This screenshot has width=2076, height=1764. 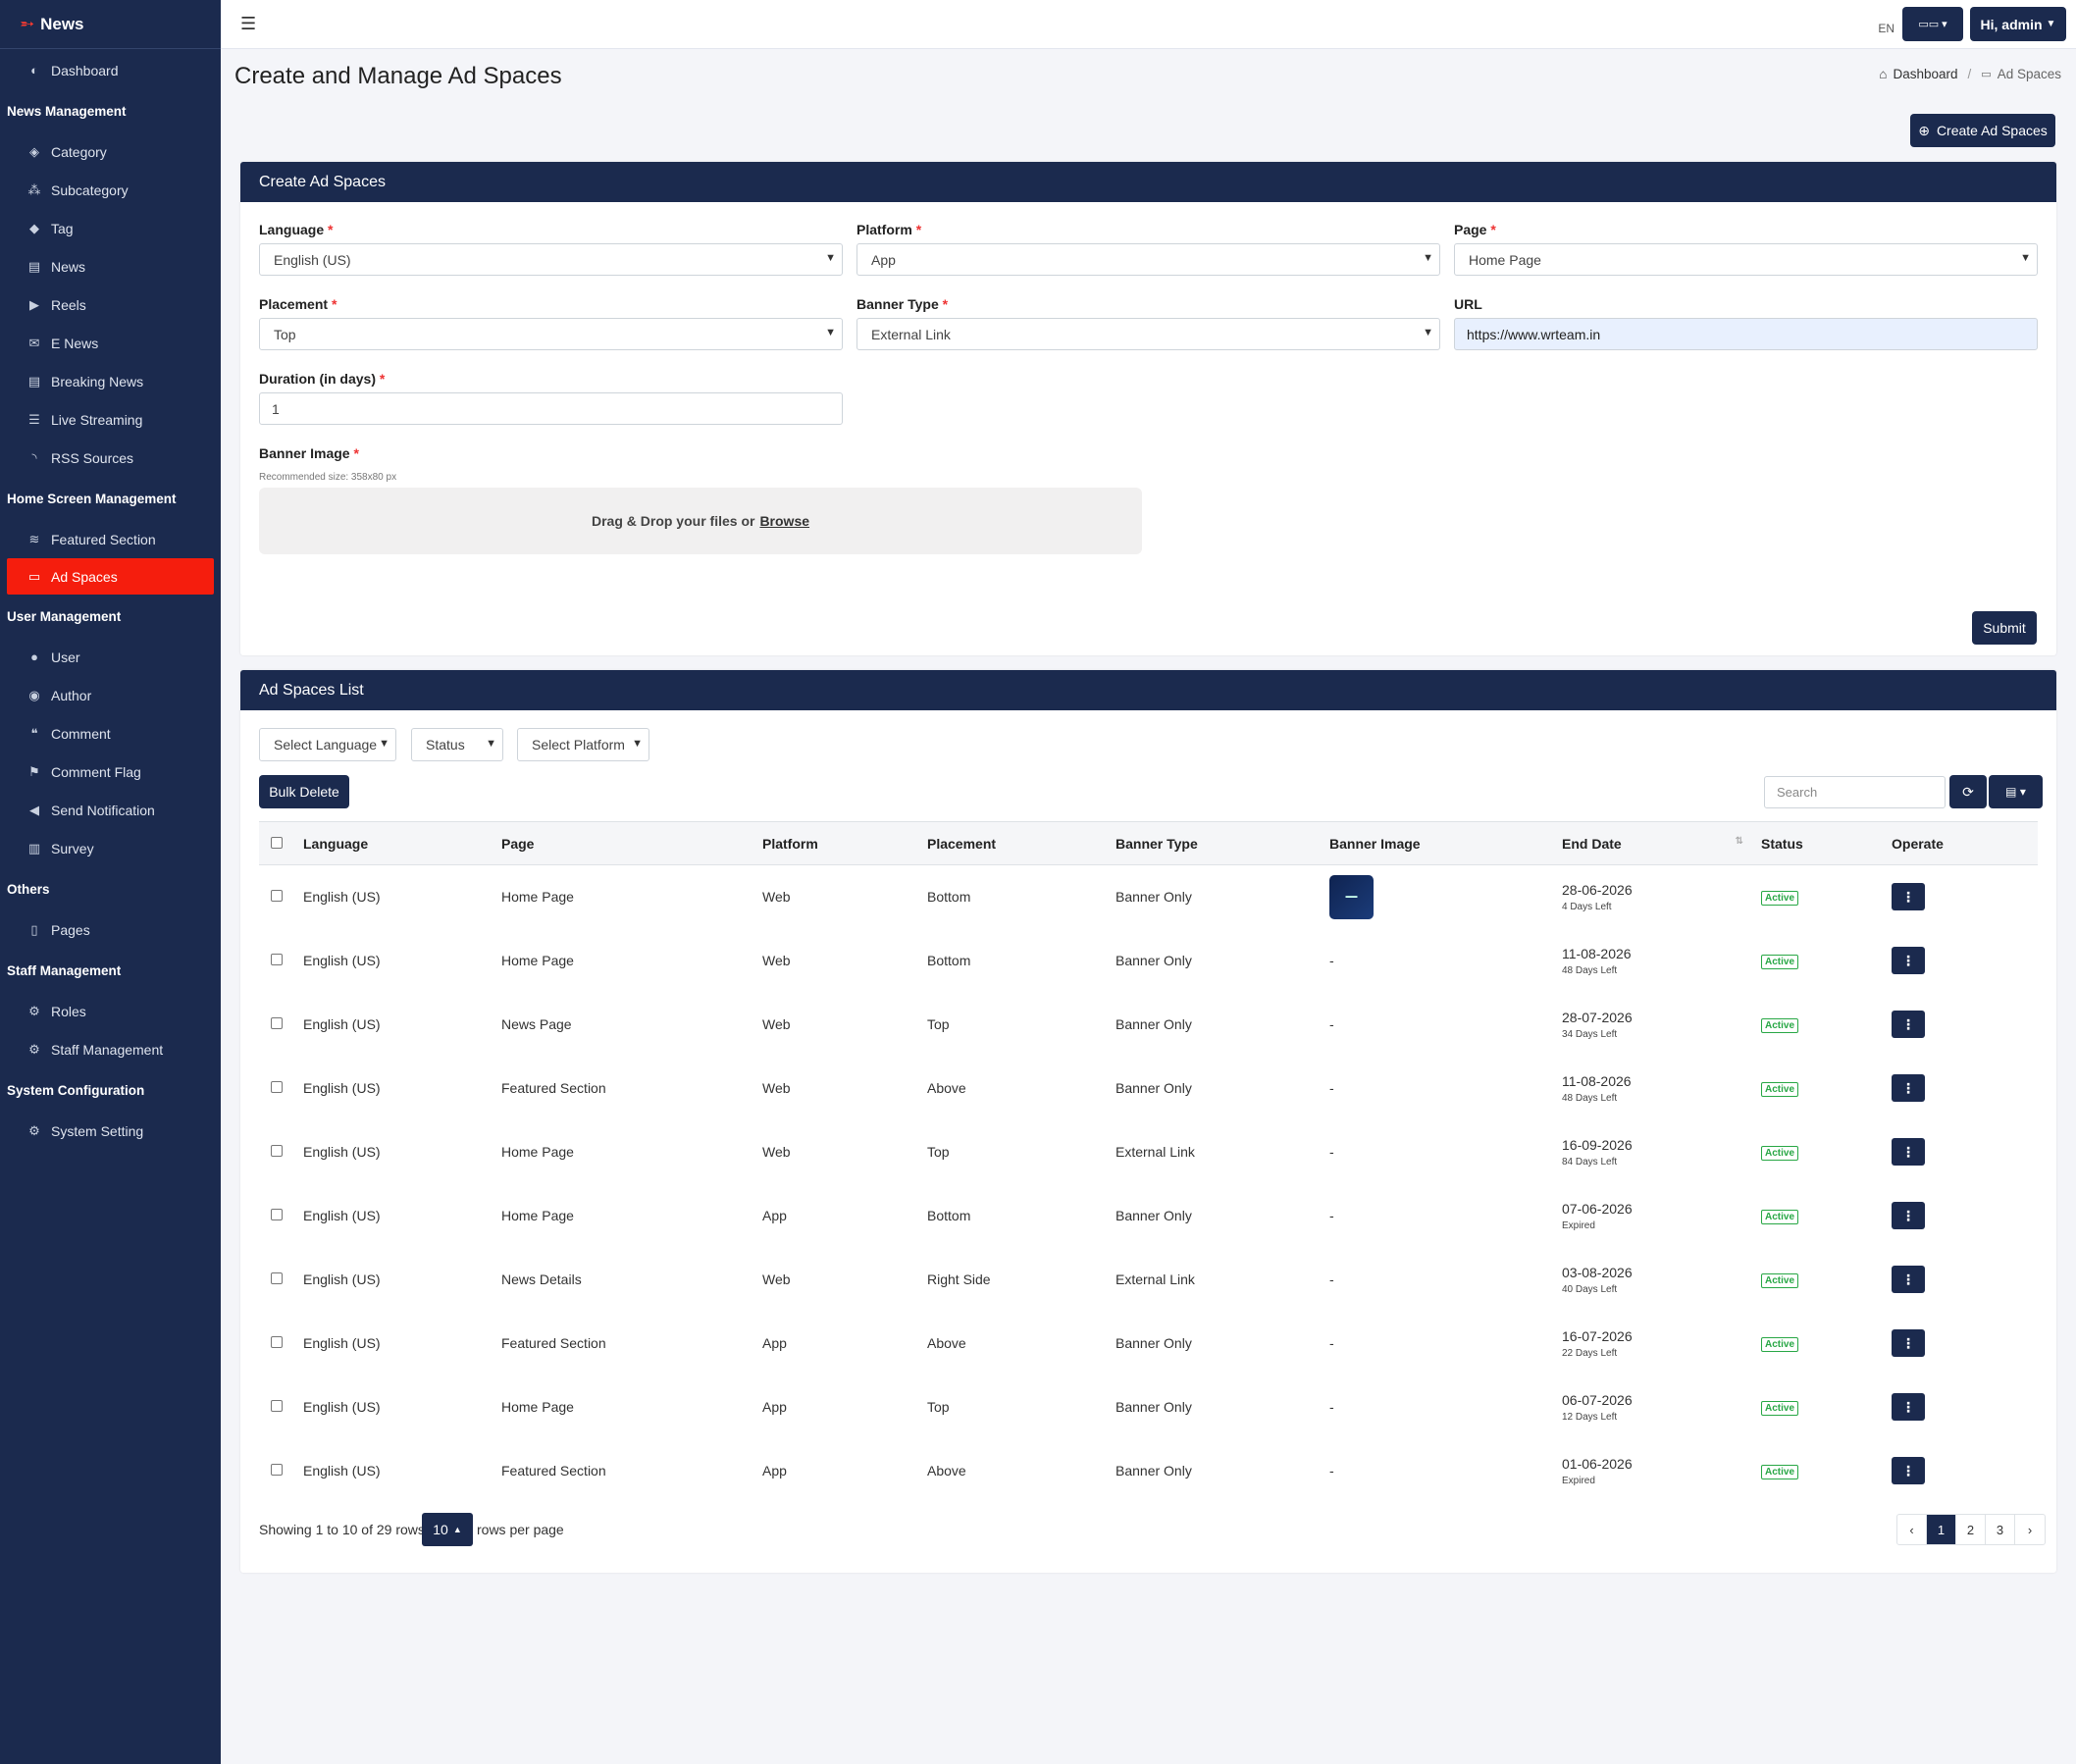 What do you see at coordinates (110, 419) in the screenshot?
I see `sidebar-item-live-streaming: ☰ Live Streaming` at bounding box center [110, 419].